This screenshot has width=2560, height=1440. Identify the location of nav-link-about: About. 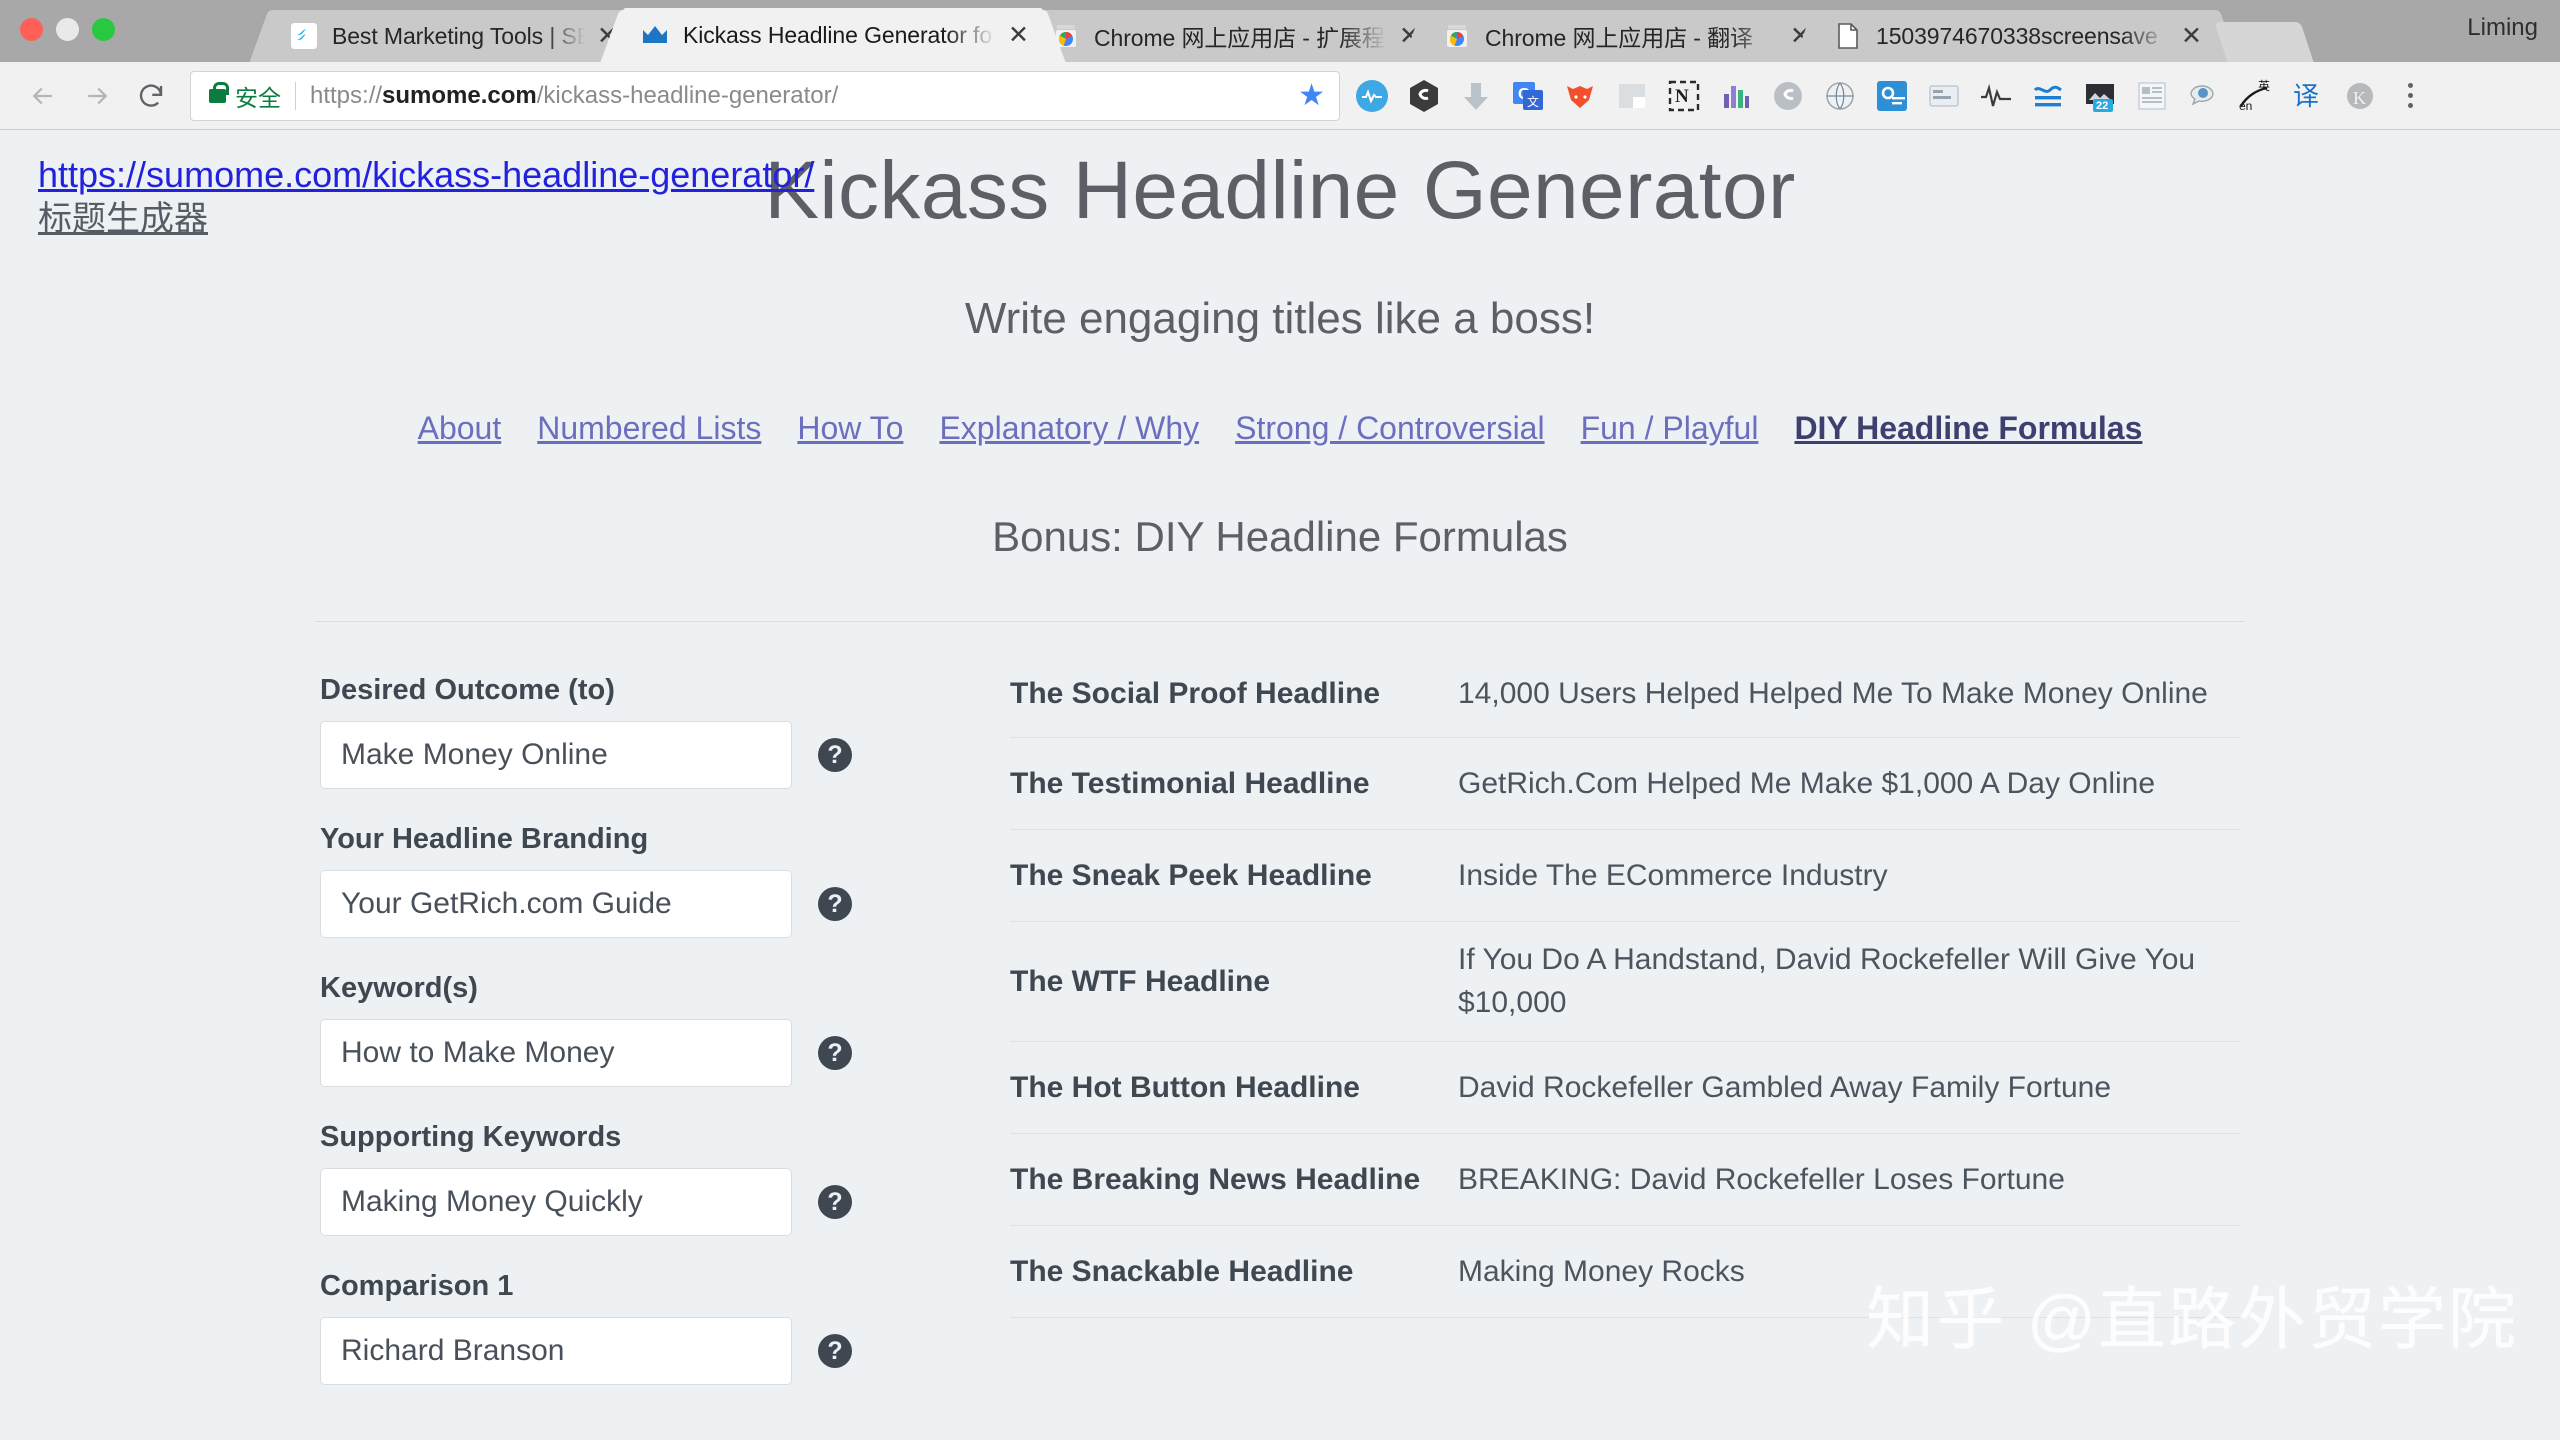
(460, 428).